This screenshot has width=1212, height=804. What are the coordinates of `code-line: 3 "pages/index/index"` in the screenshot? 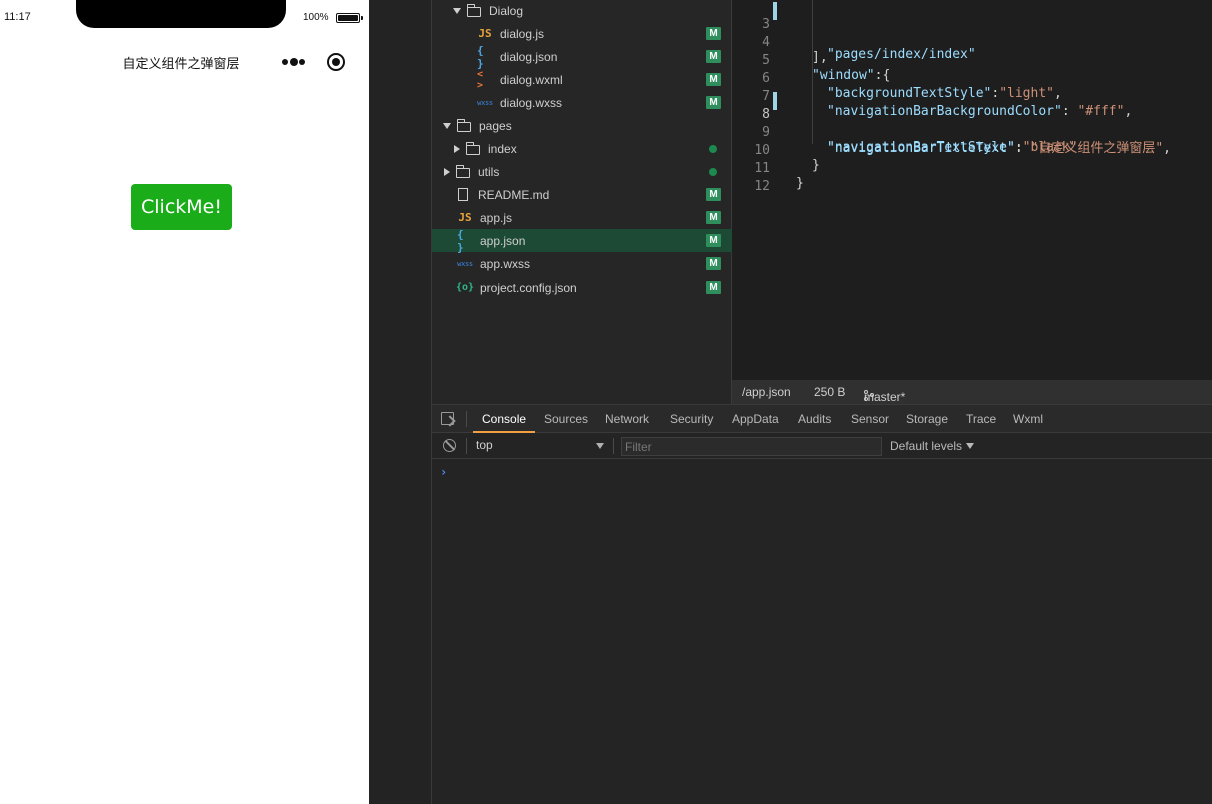 It's located at (972, 32).